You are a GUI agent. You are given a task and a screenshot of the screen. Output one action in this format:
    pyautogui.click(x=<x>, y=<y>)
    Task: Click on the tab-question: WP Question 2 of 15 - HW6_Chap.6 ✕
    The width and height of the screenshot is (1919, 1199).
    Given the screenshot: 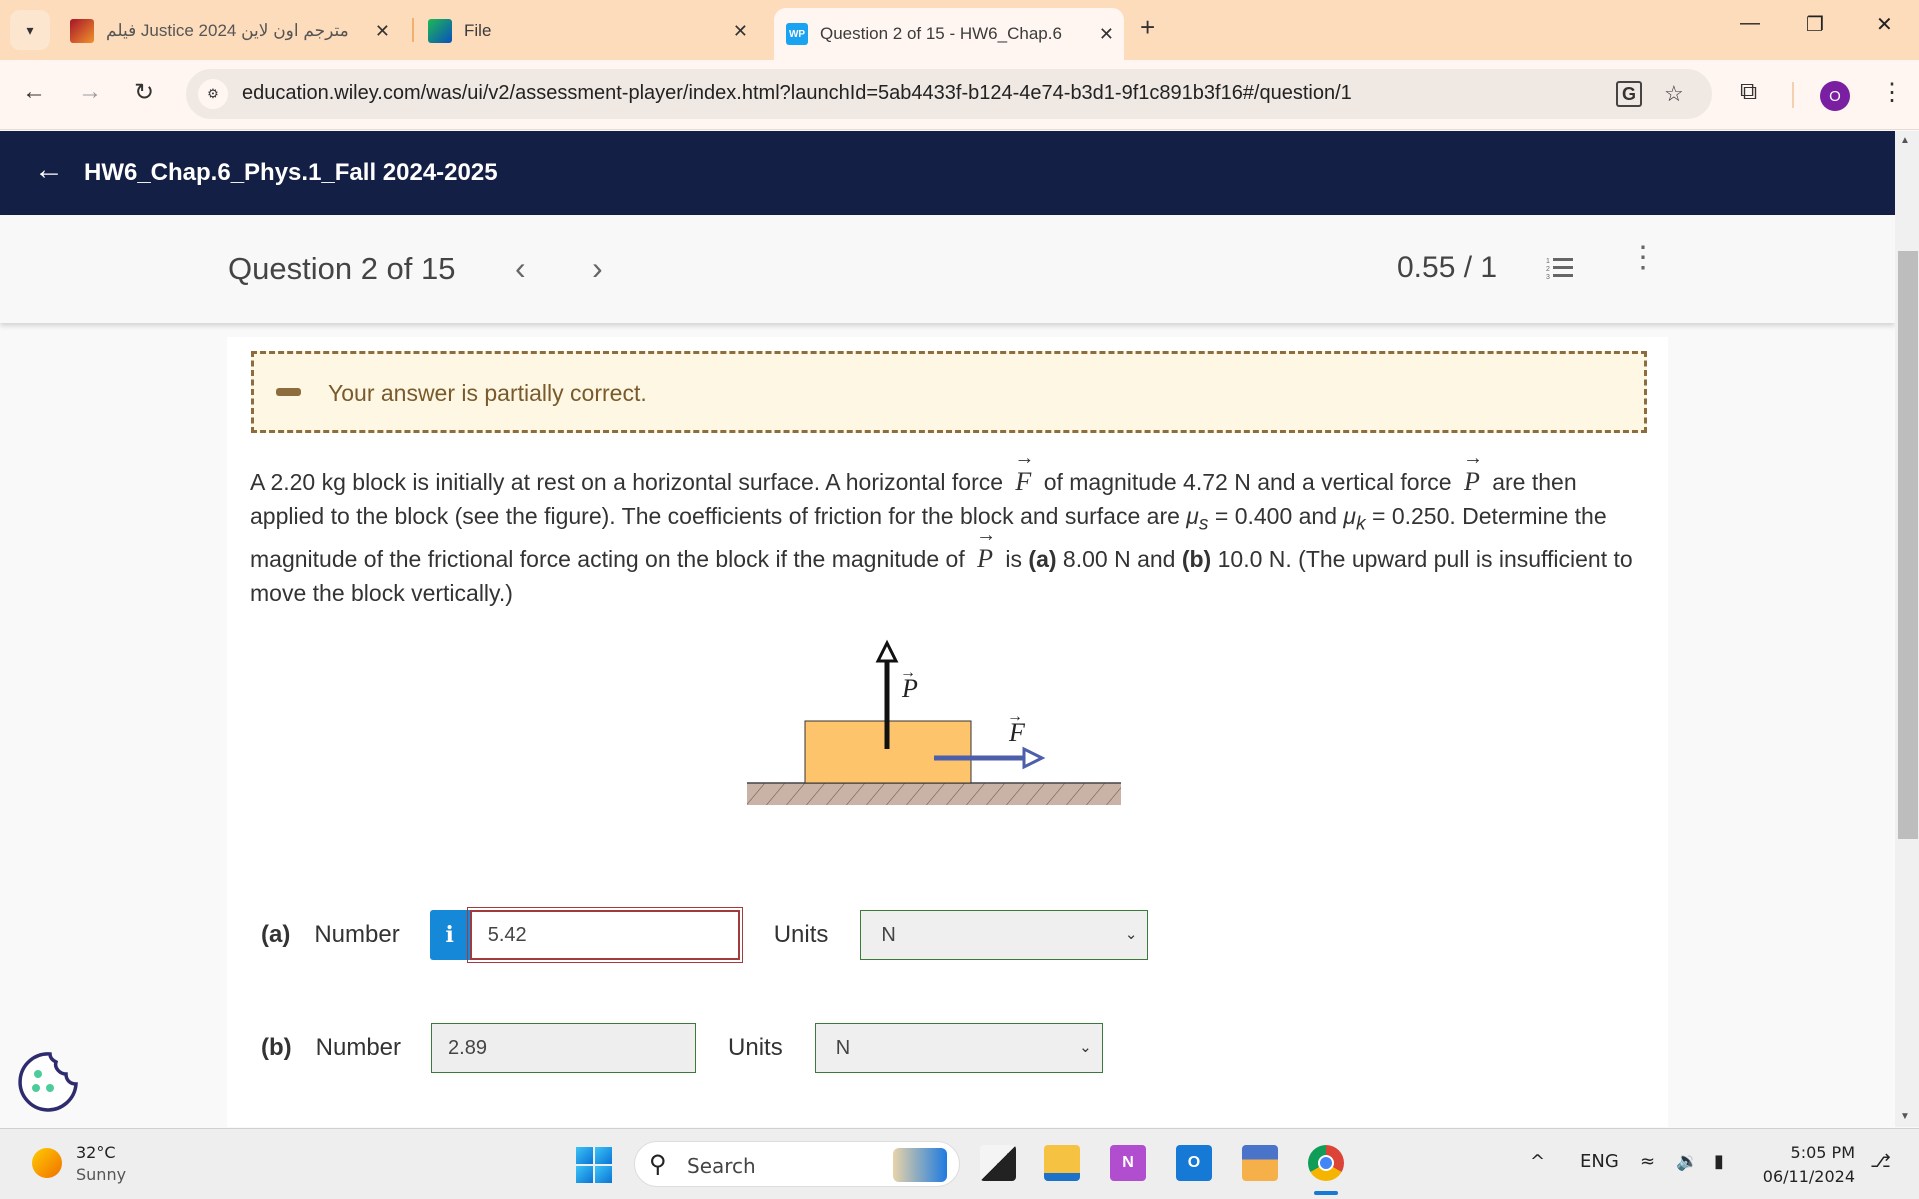 What is the action you would take?
    pyautogui.click(x=949, y=34)
    